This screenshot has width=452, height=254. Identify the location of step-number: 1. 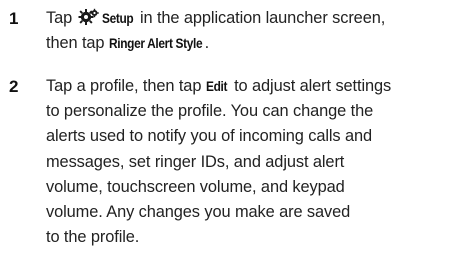
(14, 18).